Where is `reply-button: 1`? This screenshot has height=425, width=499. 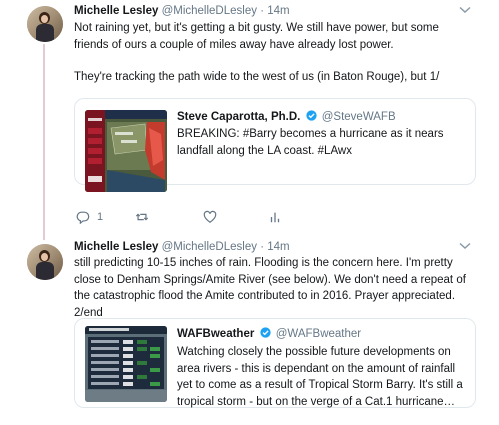
reply-button: 1 is located at coordinates (89, 217).